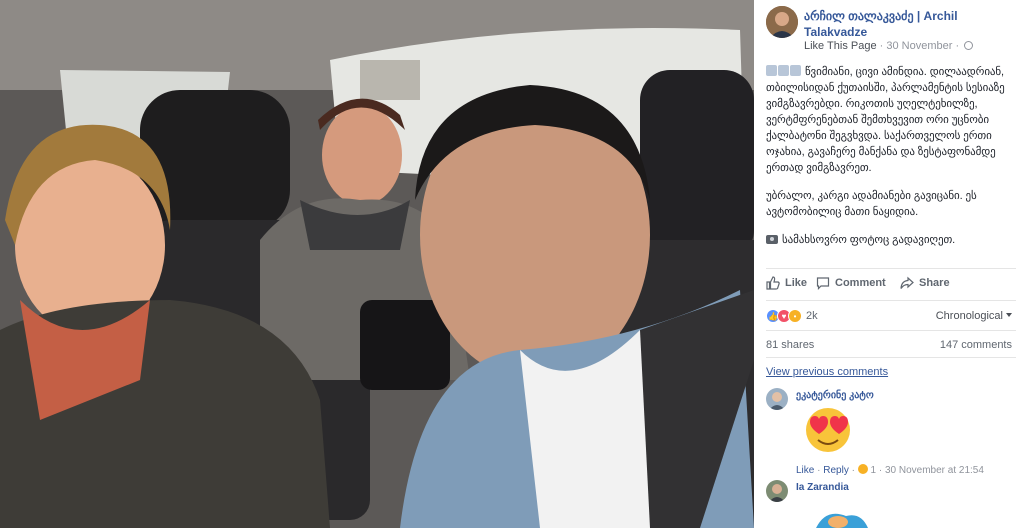  I want to click on avatar-image, so click(782, 22).